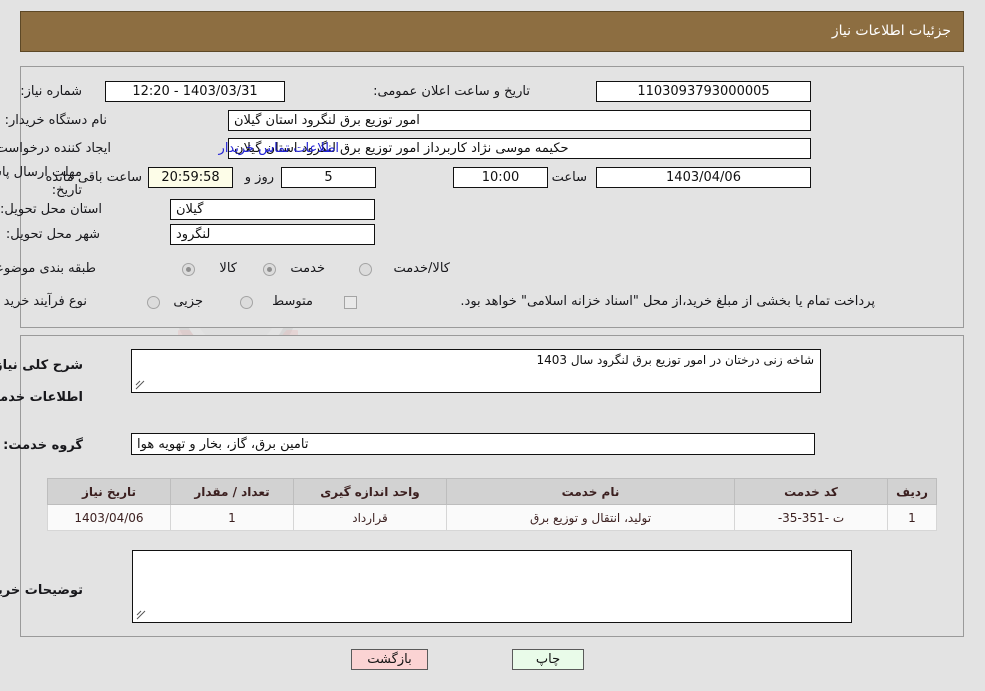 This screenshot has width=985, height=691. I want to click on table-col-name: نام خدمت, so click(590, 491).